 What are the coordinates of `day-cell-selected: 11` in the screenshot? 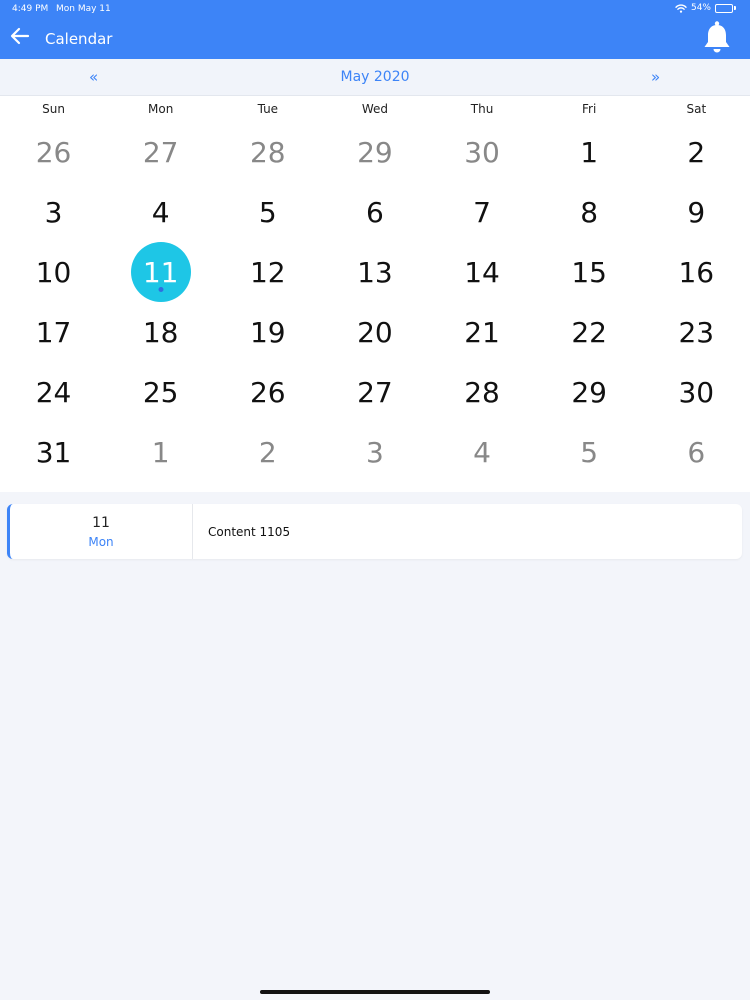 It's located at (160, 272).